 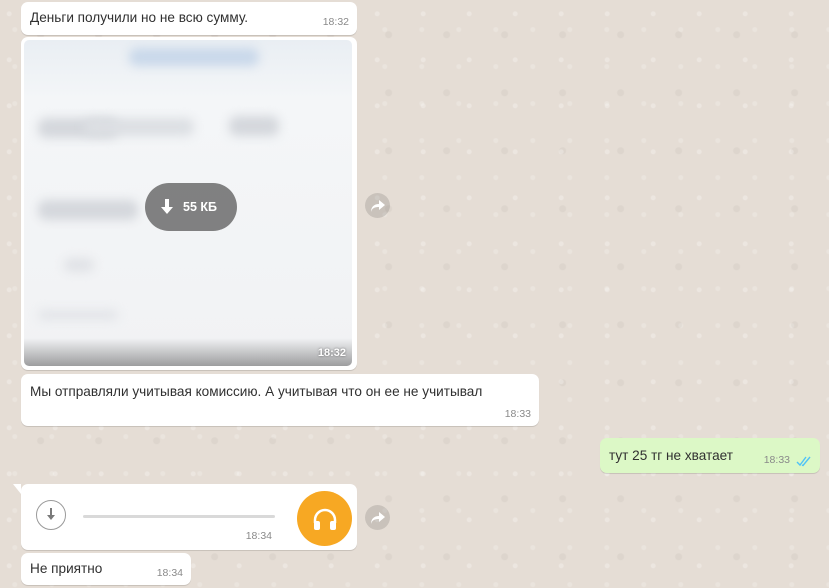 What do you see at coordinates (804, 461) in the screenshot?
I see `double-check-icon` at bounding box center [804, 461].